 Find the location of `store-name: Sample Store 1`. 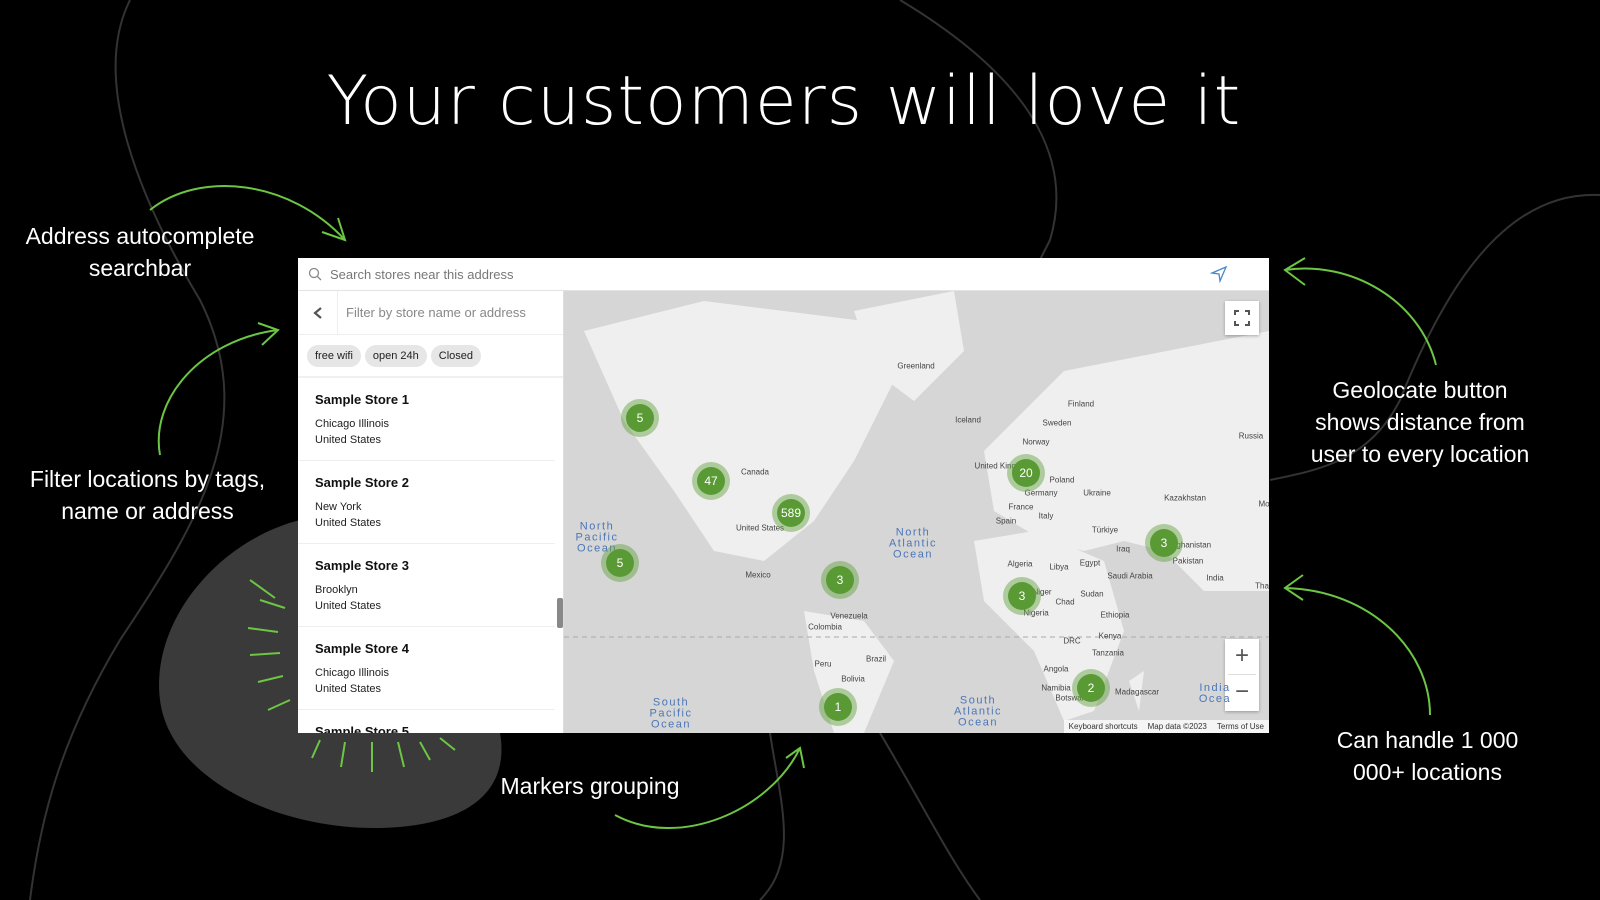

store-name: Sample Store 1 is located at coordinates (362, 399).